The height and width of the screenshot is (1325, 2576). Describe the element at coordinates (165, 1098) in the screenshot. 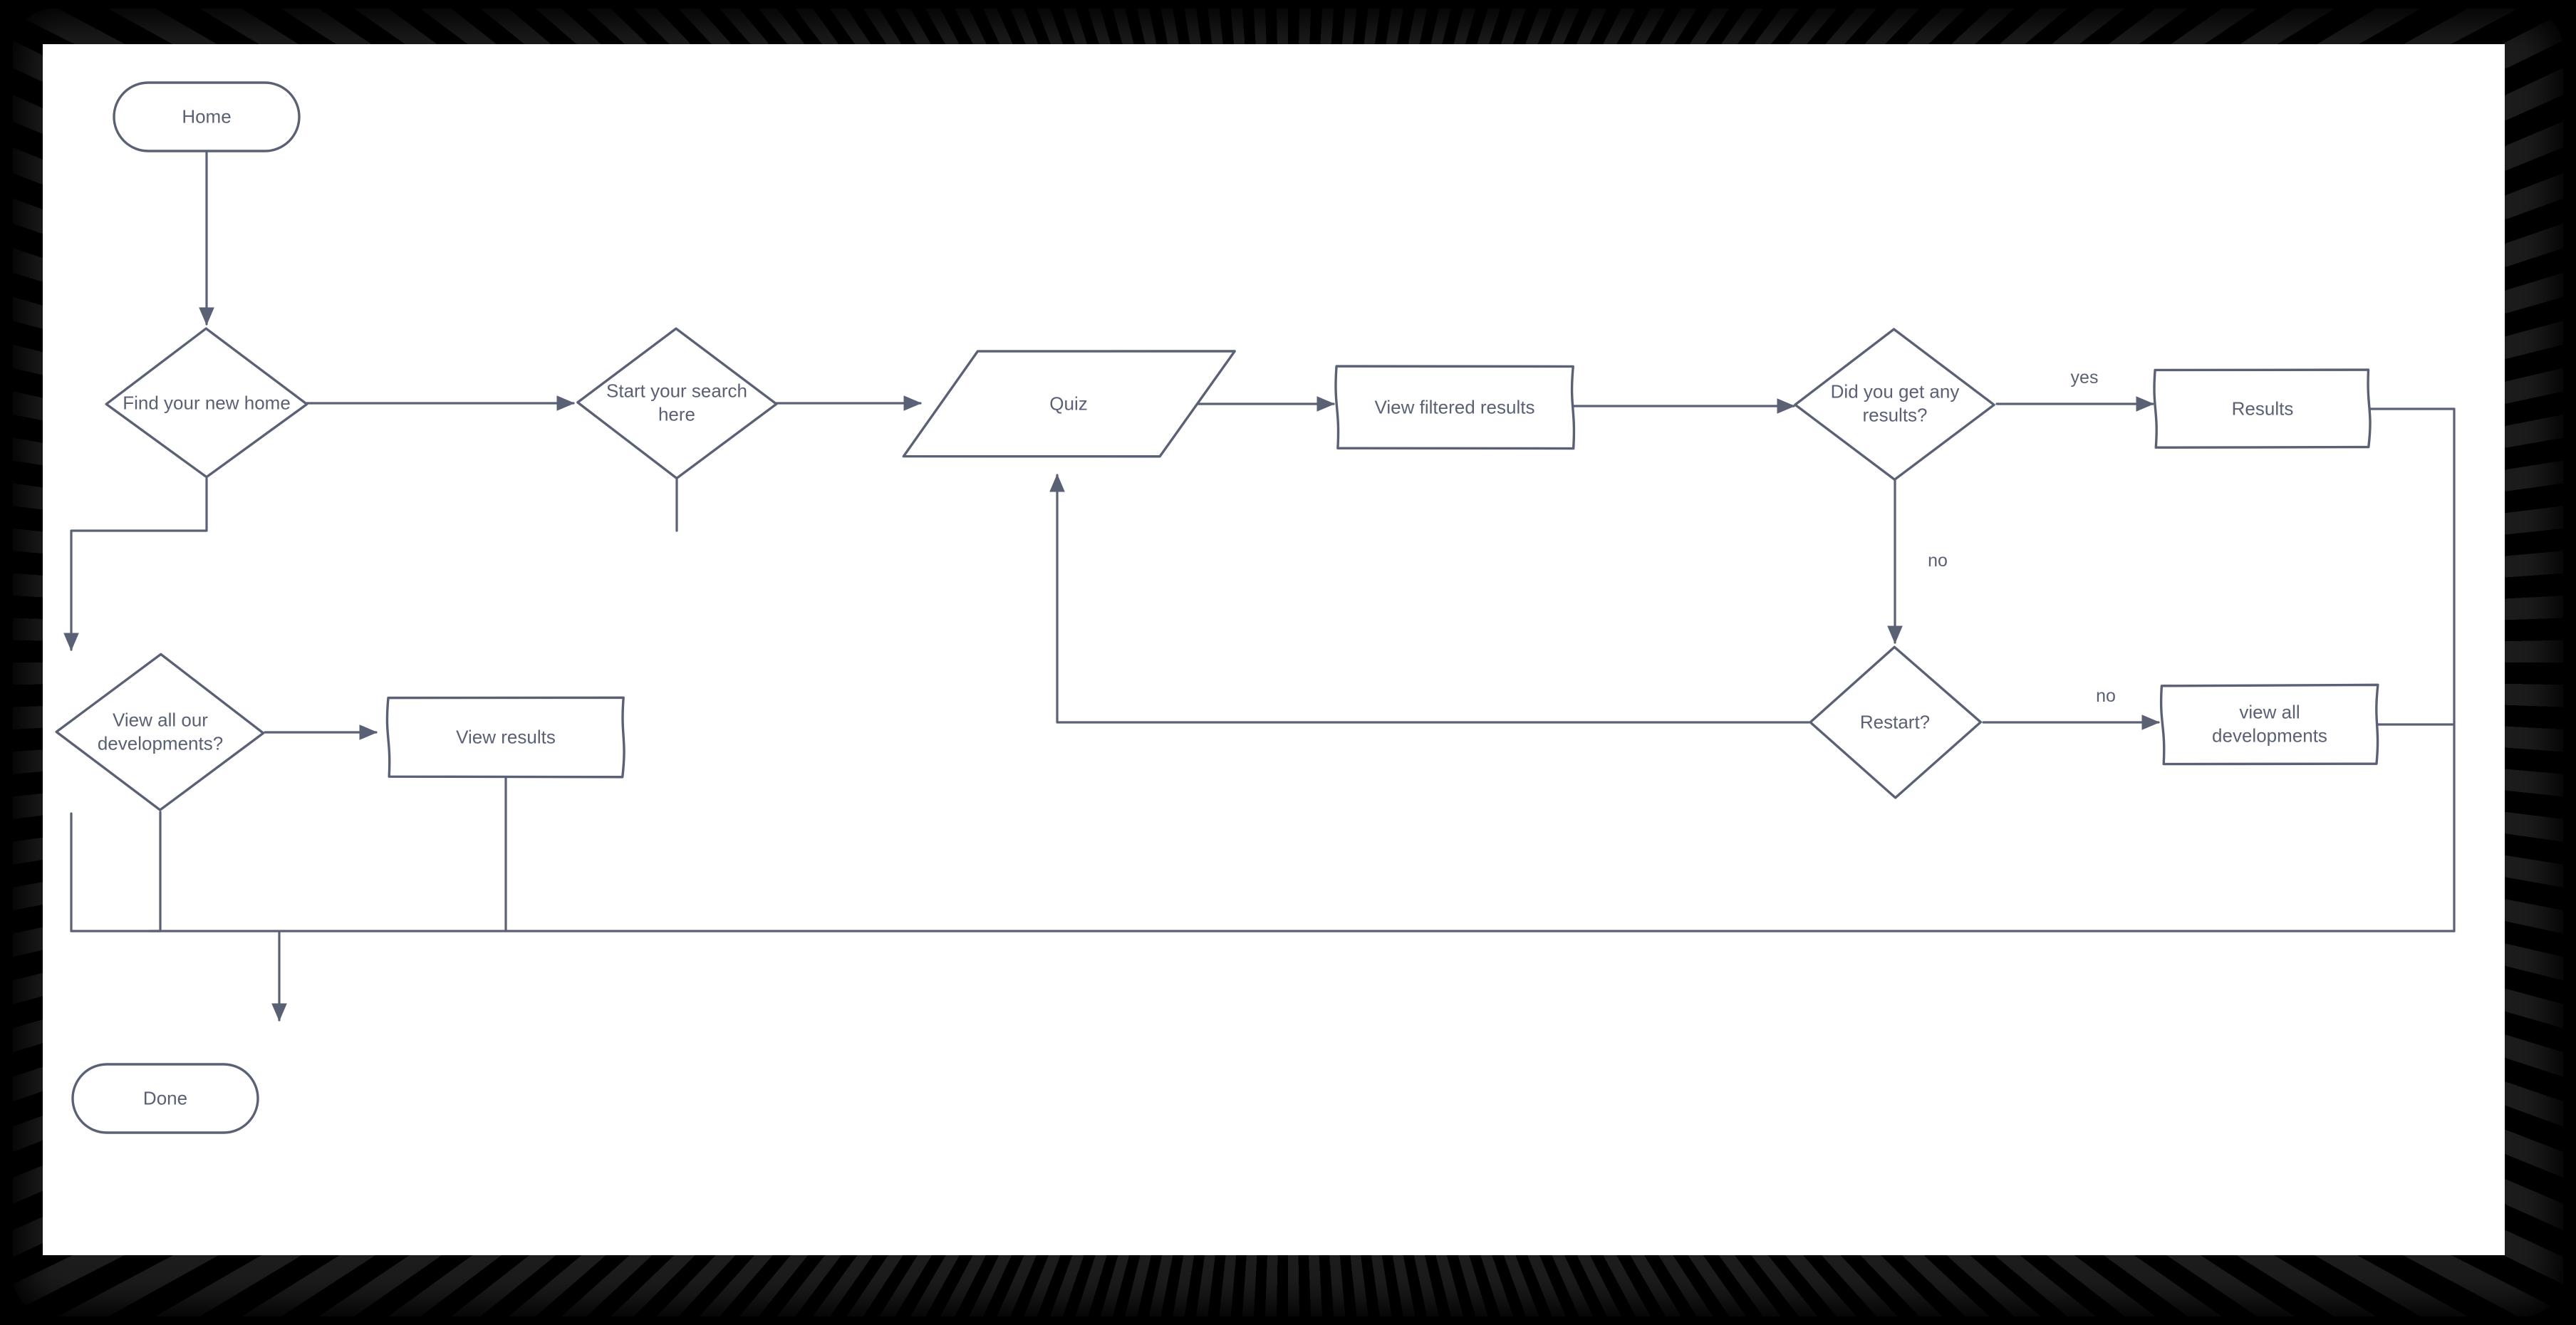

I see `node-shape-done` at that location.